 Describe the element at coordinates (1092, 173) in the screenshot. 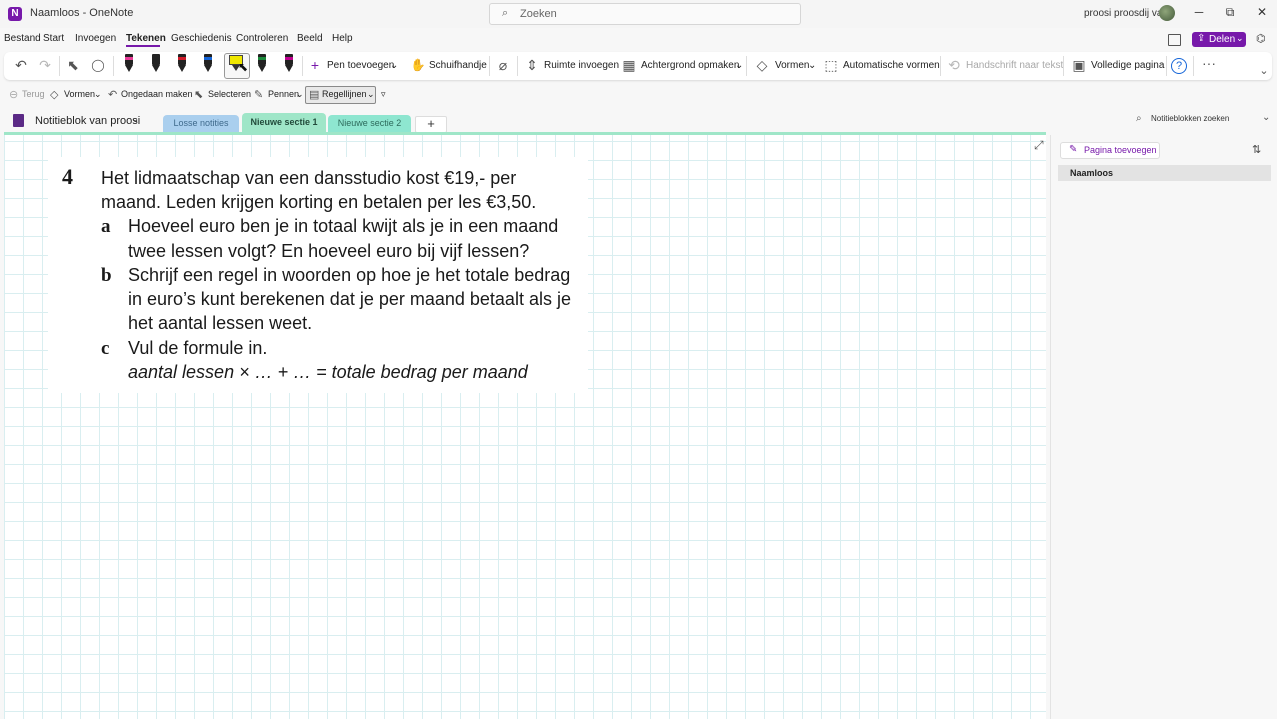

I see `page-title: Naamloos` at that location.